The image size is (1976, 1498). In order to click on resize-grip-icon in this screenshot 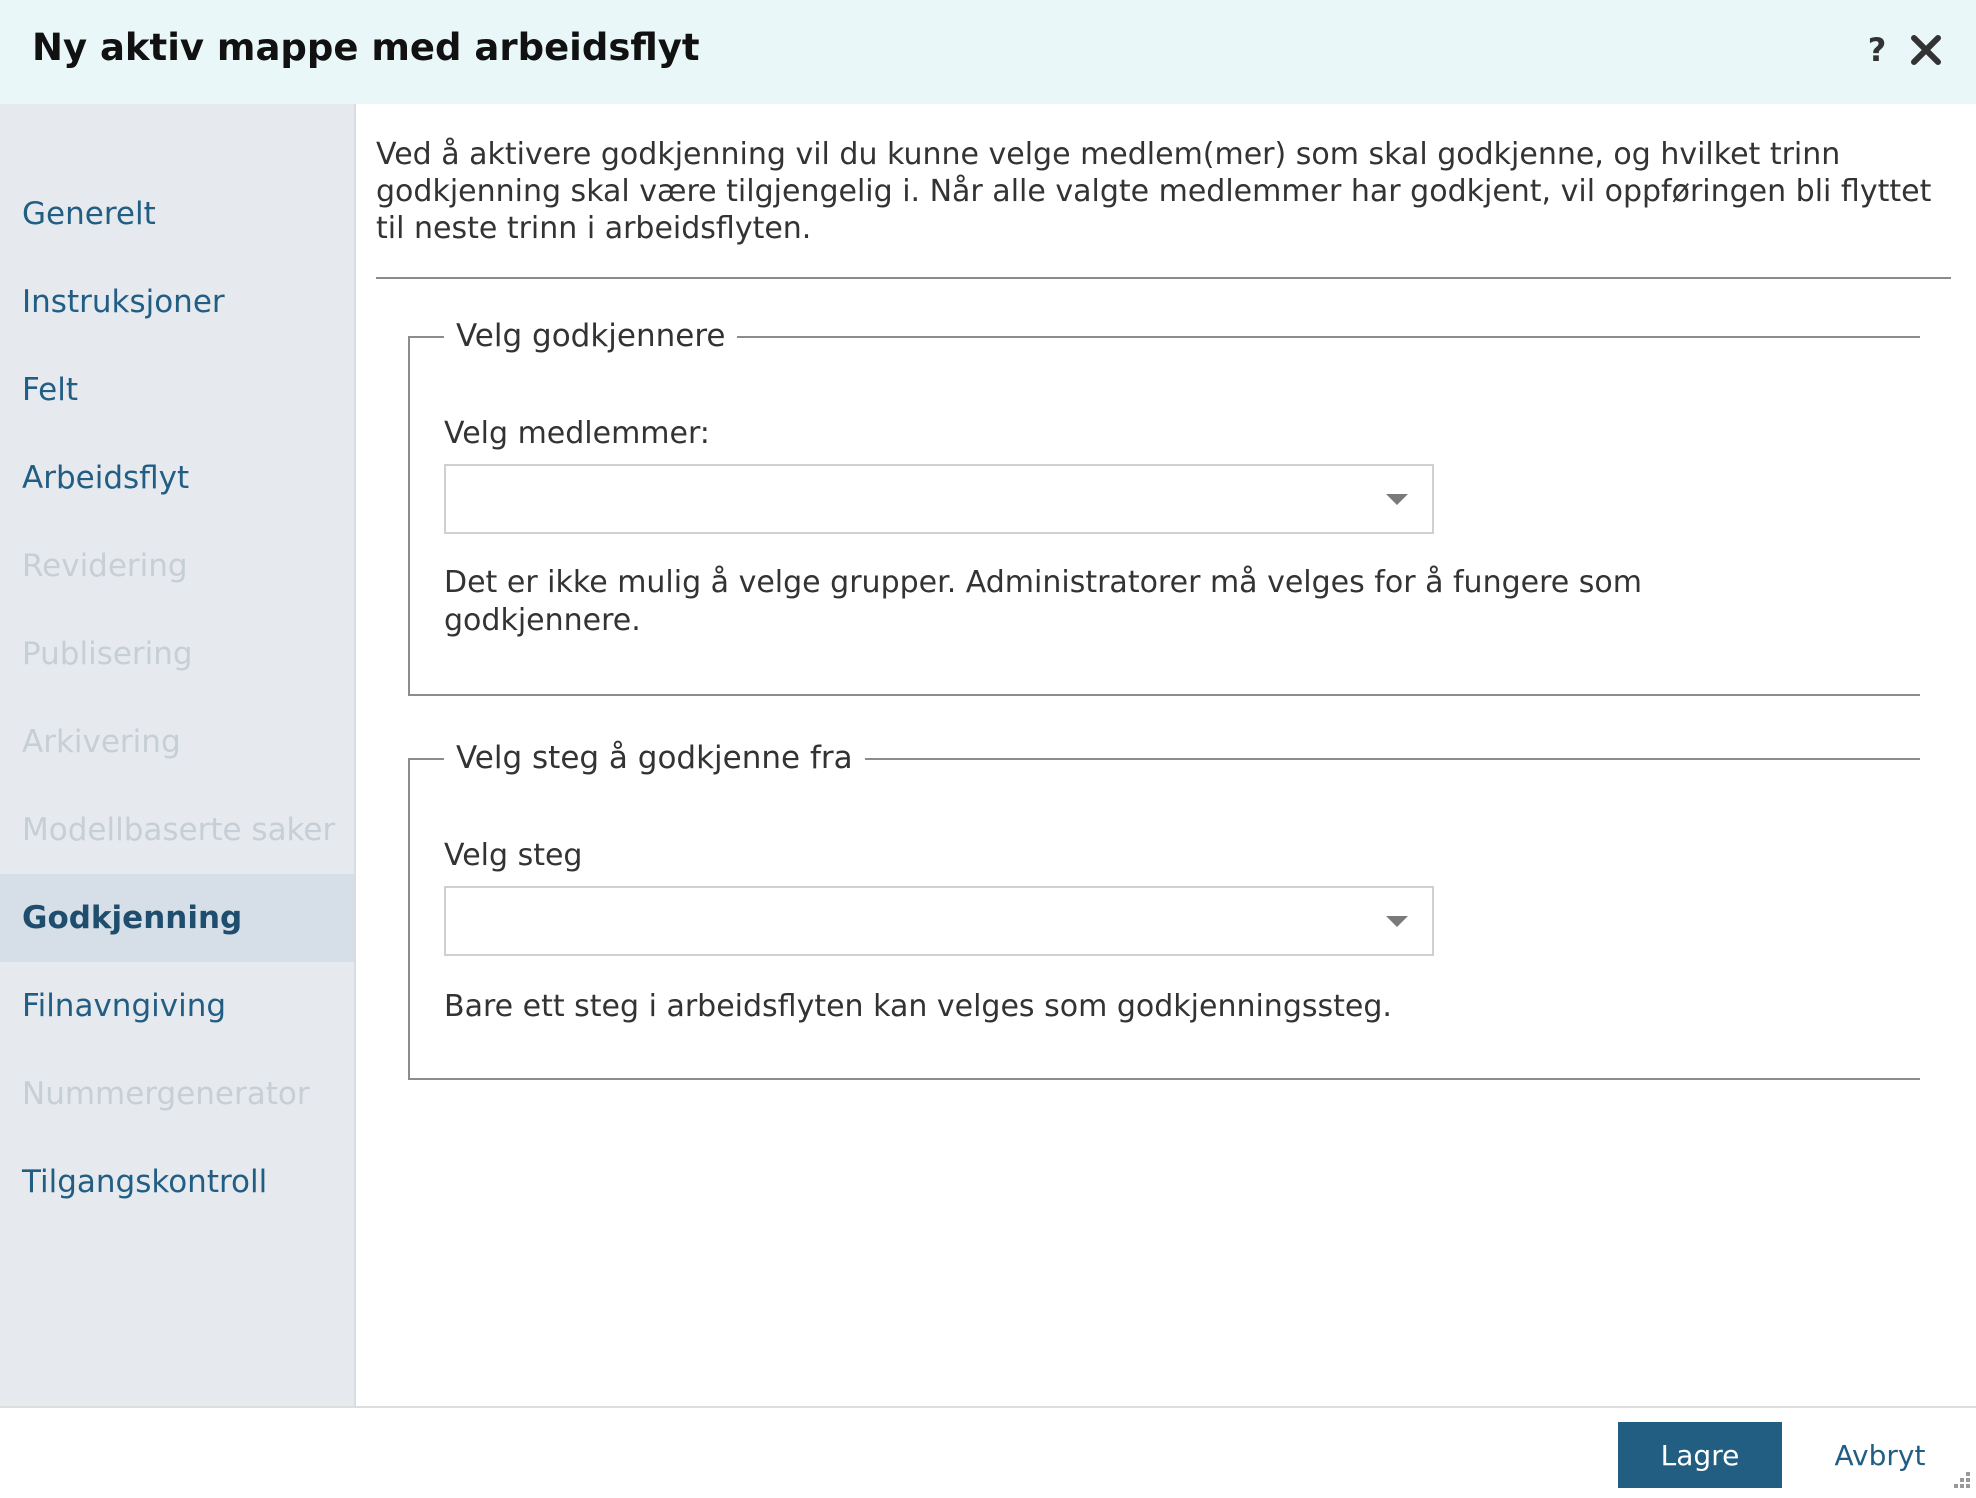, I will do `click(1959, 1481)`.